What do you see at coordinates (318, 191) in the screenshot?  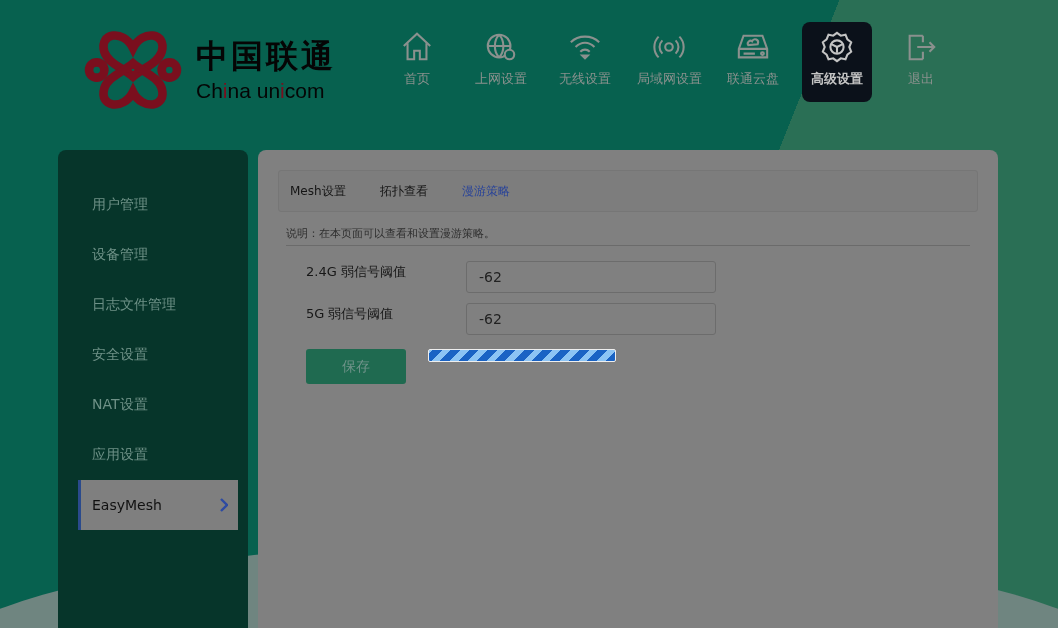 I see `tab: Mesh设置` at bounding box center [318, 191].